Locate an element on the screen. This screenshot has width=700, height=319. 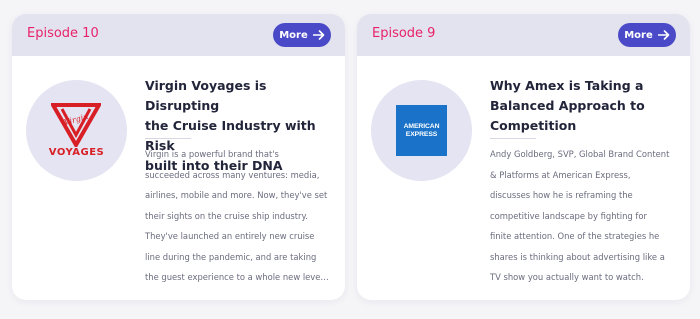
amex-line-2: EXPRESS is located at coordinates (421, 134).